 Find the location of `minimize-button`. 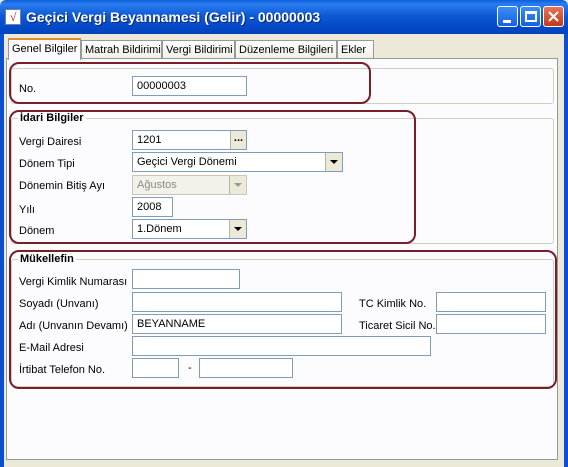

minimize-button is located at coordinates (507, 16).